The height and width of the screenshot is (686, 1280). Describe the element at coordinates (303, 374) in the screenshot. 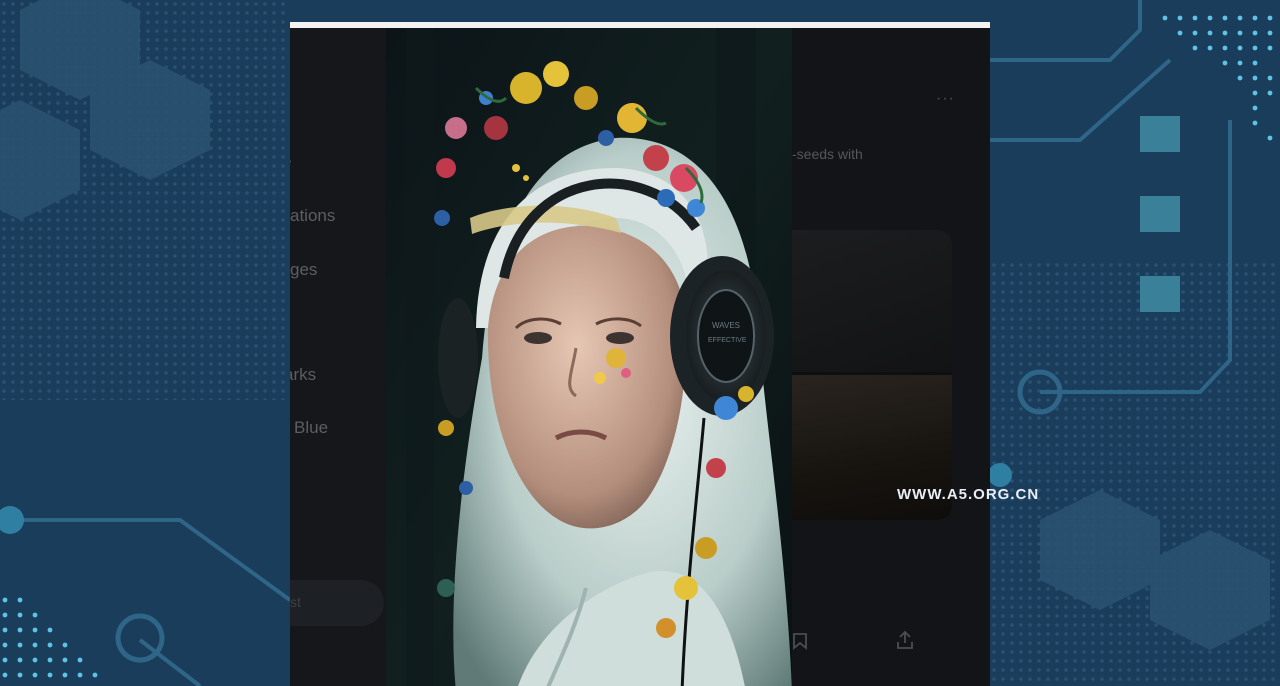

I see `nav-item-label: arks` at that location.